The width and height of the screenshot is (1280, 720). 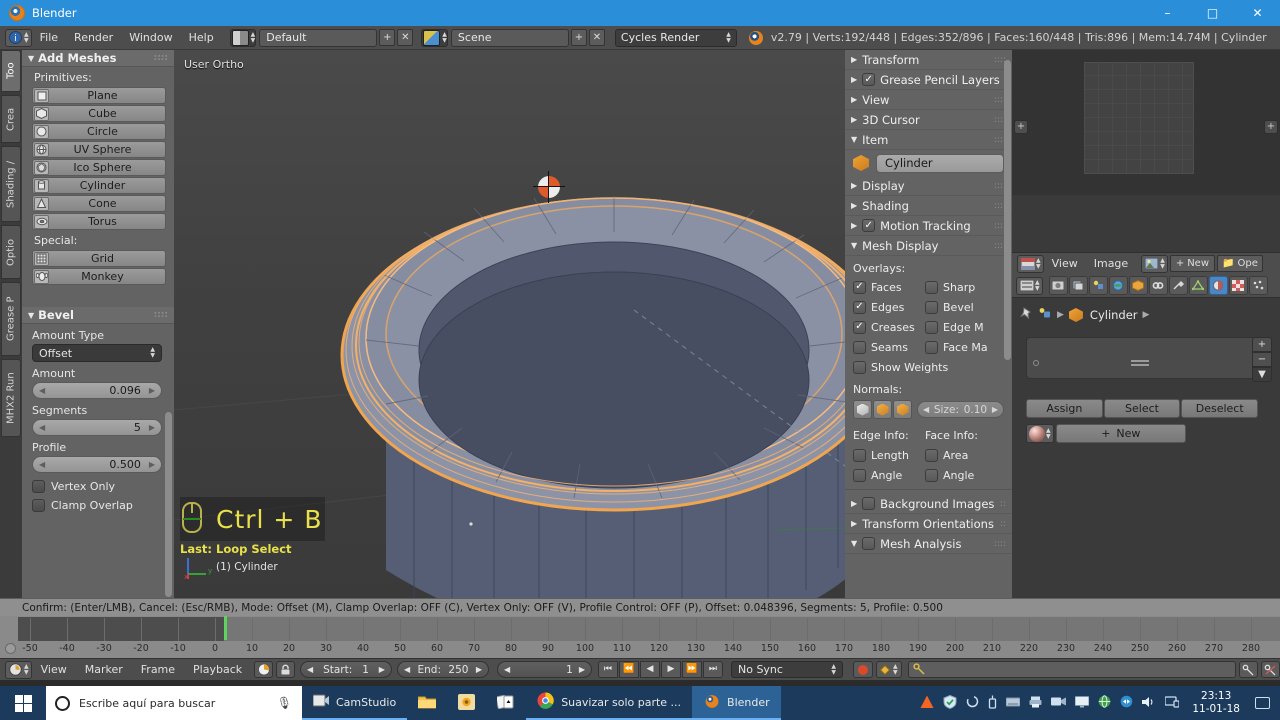 I want to click on add-monkey-button: Monkey, so click(x=99, y=276).